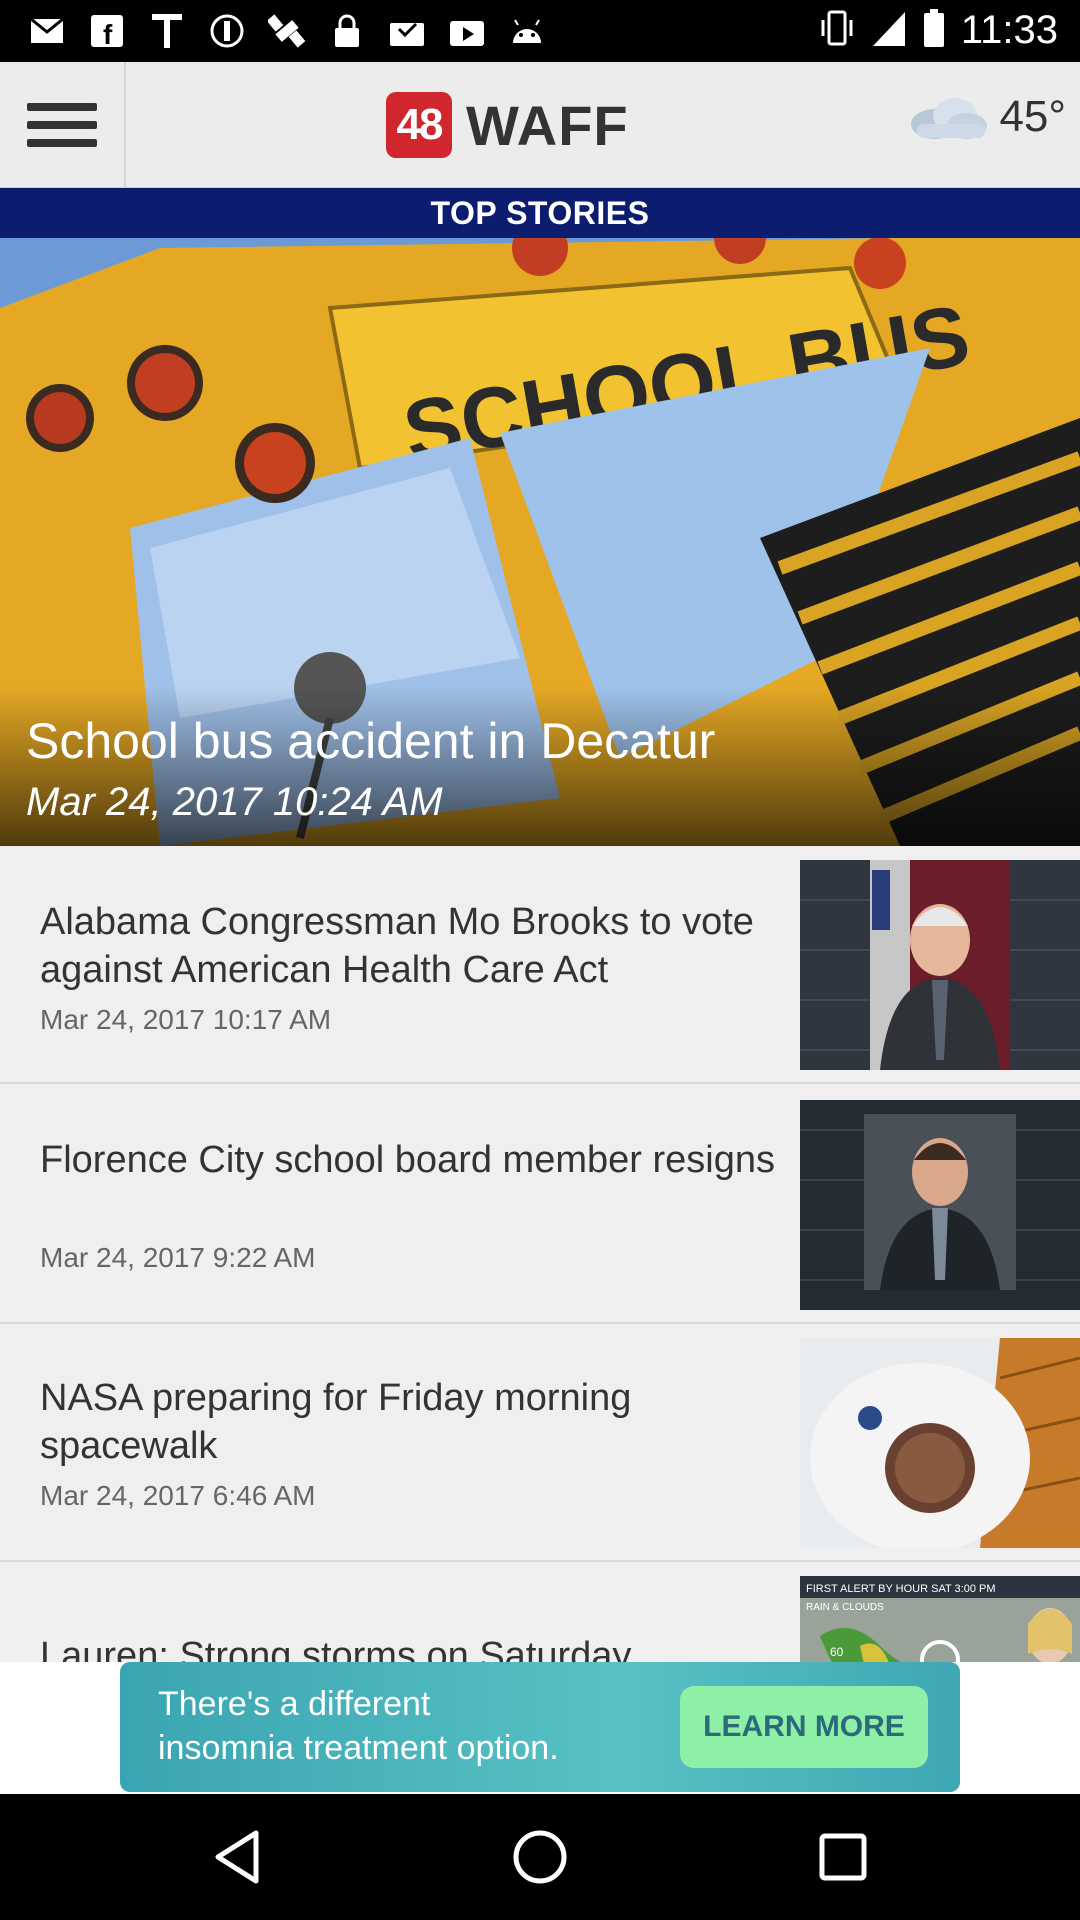  I want to click on app-header: 48 WAFF 45°, so click(540, 125).